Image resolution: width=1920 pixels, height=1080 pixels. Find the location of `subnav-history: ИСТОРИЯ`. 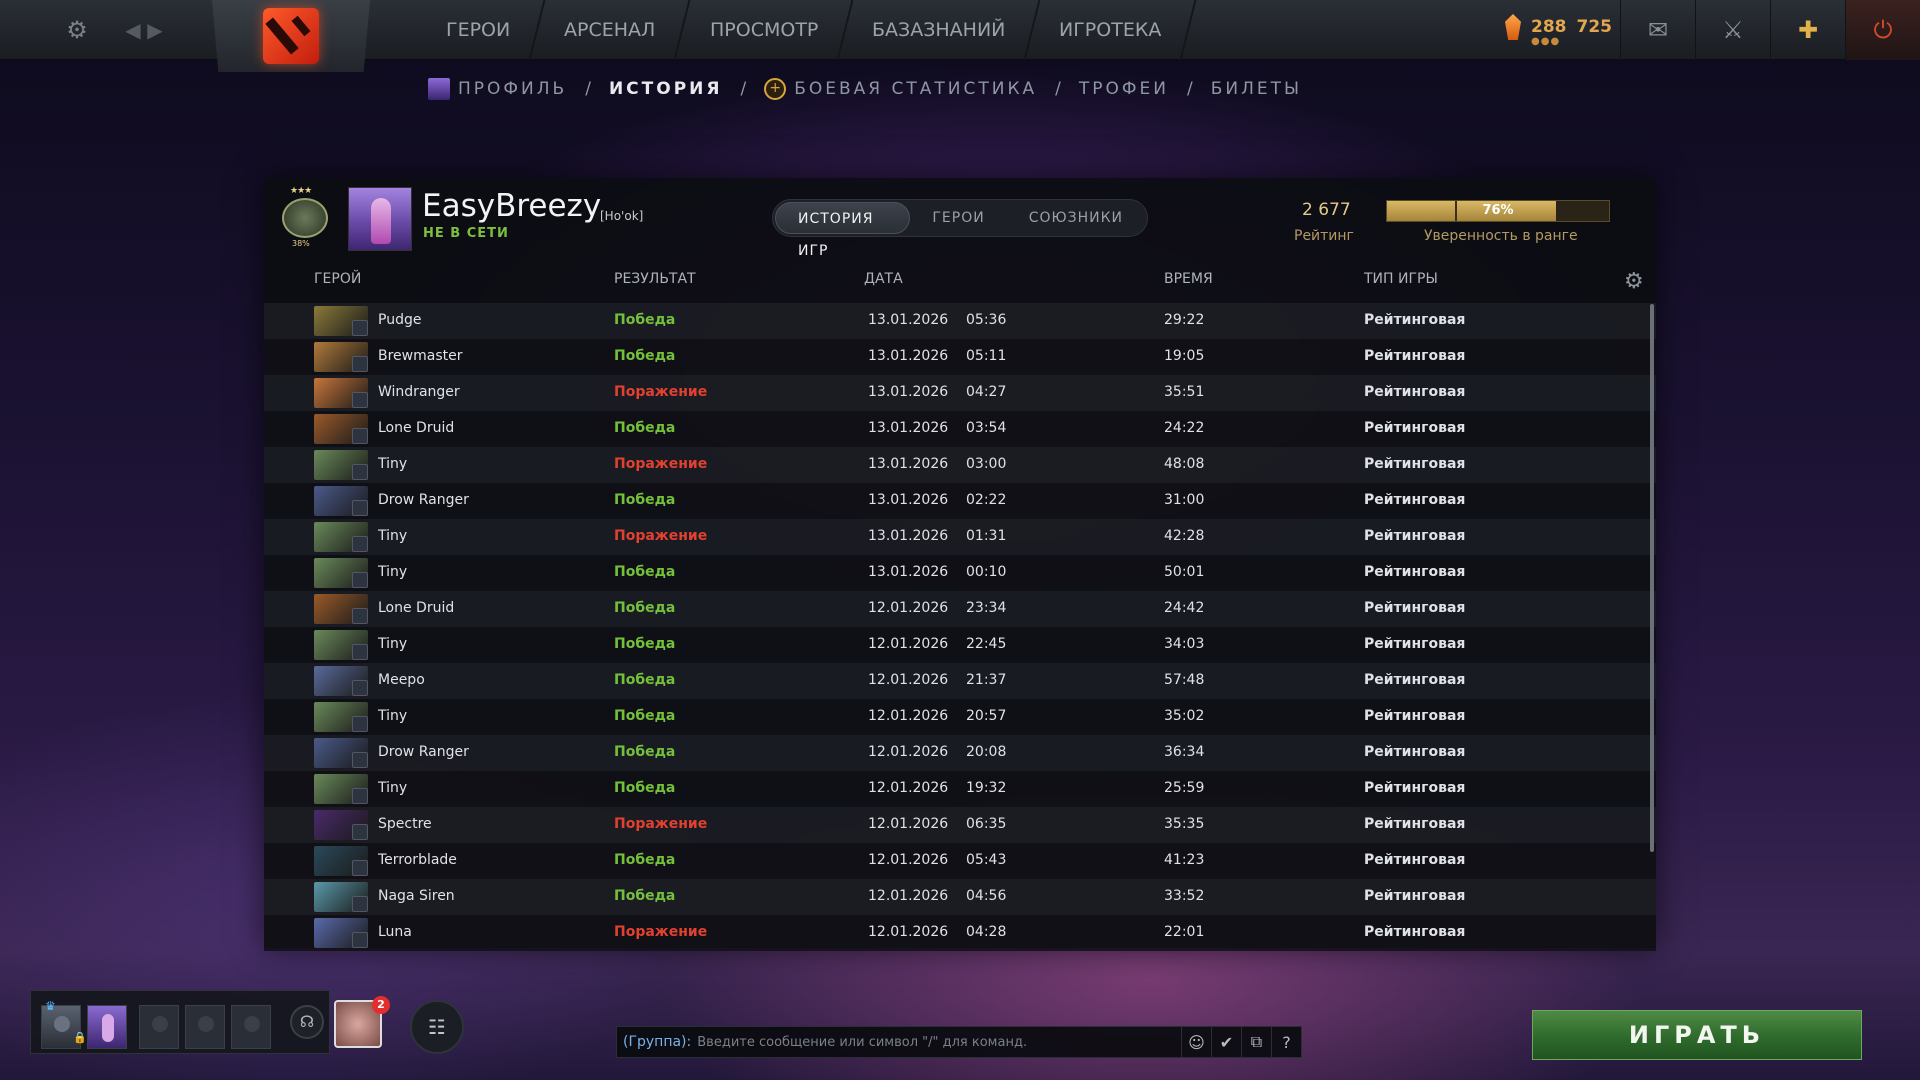

subnav-history: ИСТОРИЯ is located at coordinates (666, 89).